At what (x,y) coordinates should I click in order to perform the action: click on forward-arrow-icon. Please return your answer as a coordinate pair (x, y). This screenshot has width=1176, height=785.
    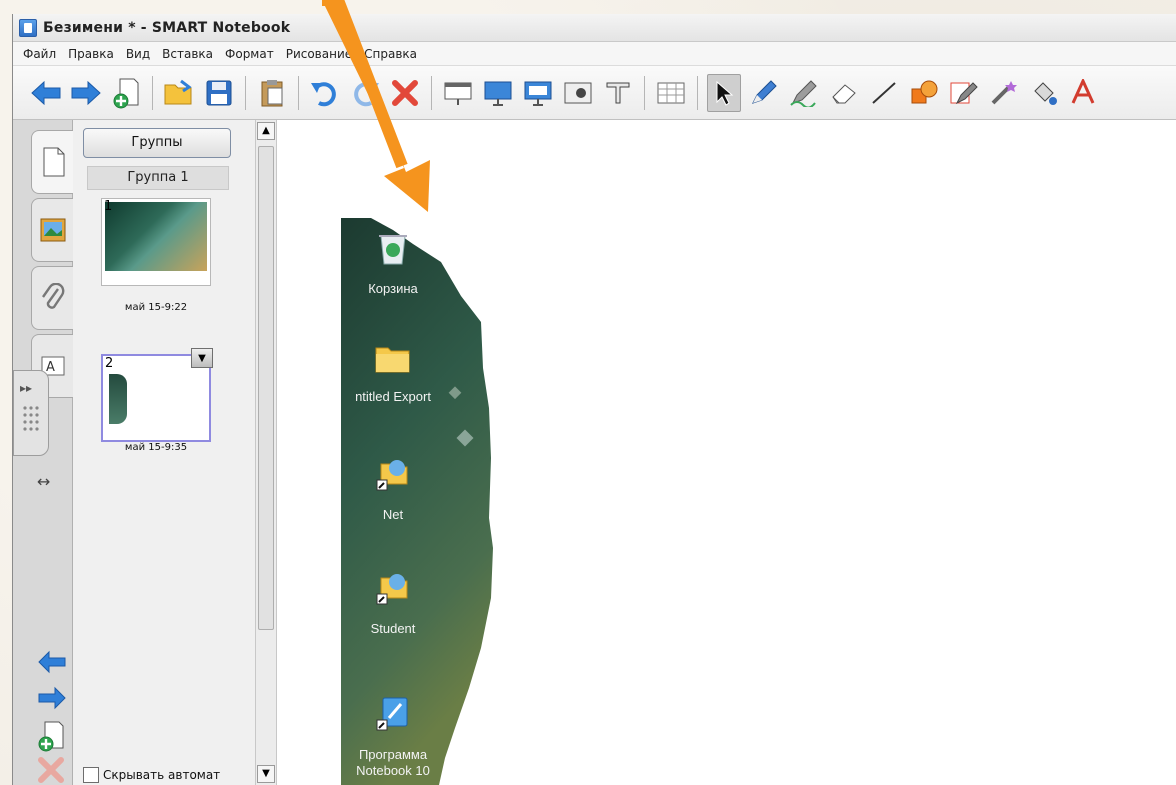
    Looking at the image, I should click on (86, 93).